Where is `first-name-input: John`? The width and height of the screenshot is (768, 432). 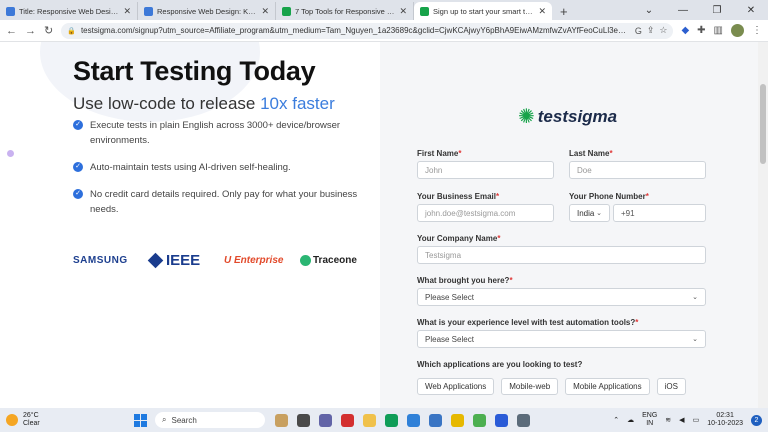
first-name-input: John is located at coordinates (485, 170).